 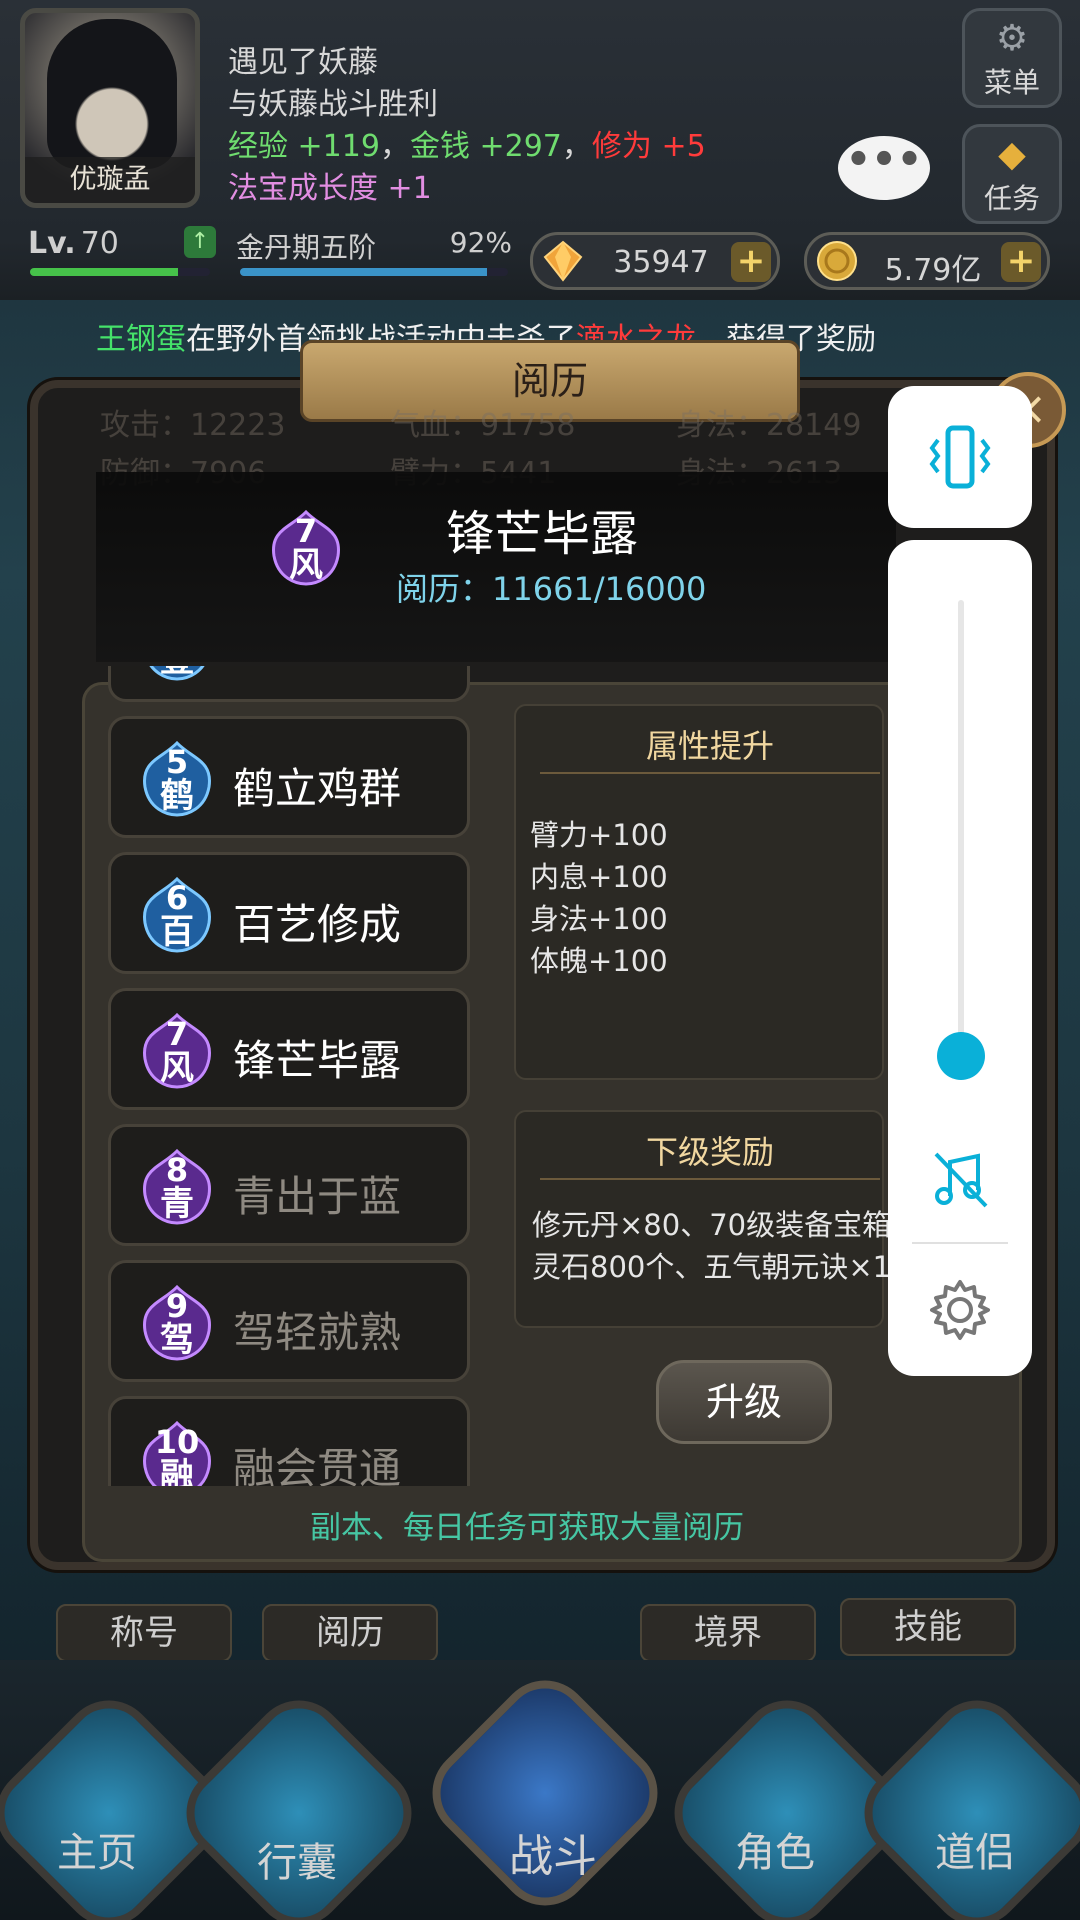 I want to click on stage-list-item: 10 融融会贯通, so click(x=289, y=1441).